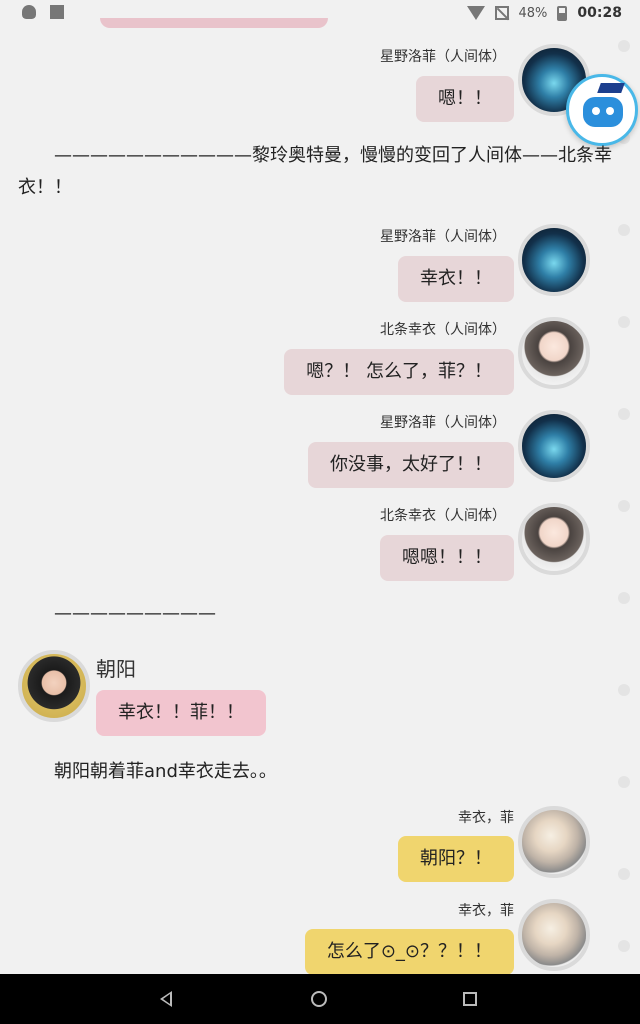 The image size is (640, 1024). I want to click on message-bubble: 嗯！！, so click(465, 99).